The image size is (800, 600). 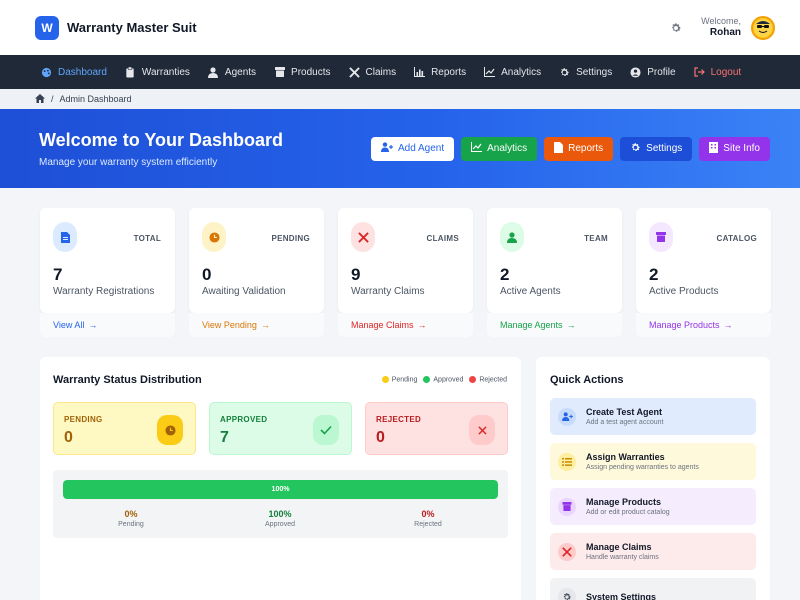 What do you see at coordinates (421, 148) in the screenshot?
I see `add-agent-label: Add Agent` at bounding box center [421, 148].